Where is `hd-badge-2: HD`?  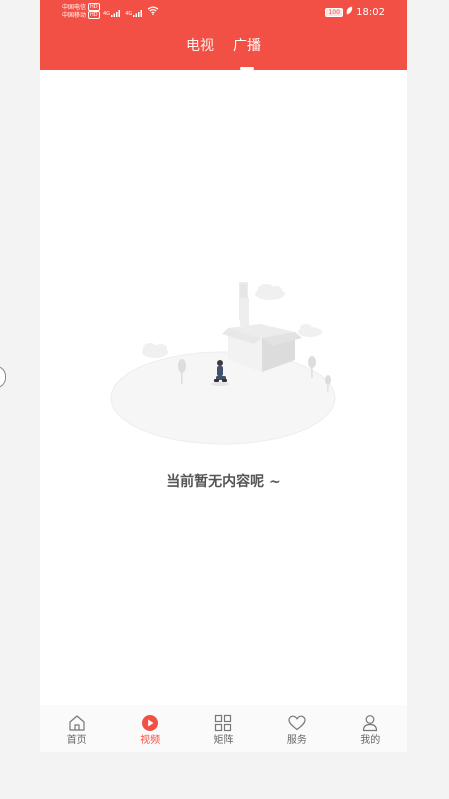 hd-badge-2: HD is located at coordinates (94, 15).